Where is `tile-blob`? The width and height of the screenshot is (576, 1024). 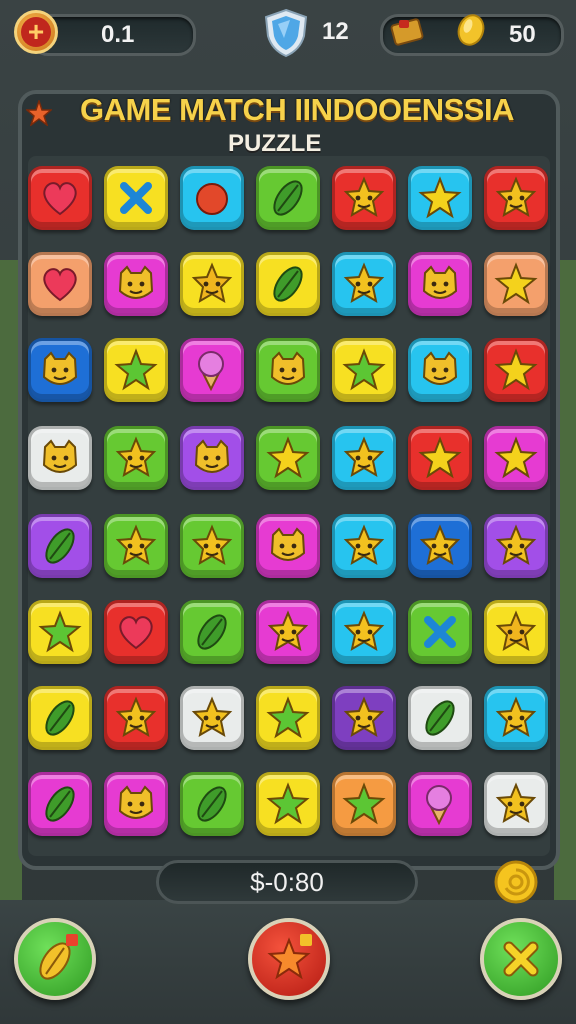
tile-blob is located at coordinates (212, 198).